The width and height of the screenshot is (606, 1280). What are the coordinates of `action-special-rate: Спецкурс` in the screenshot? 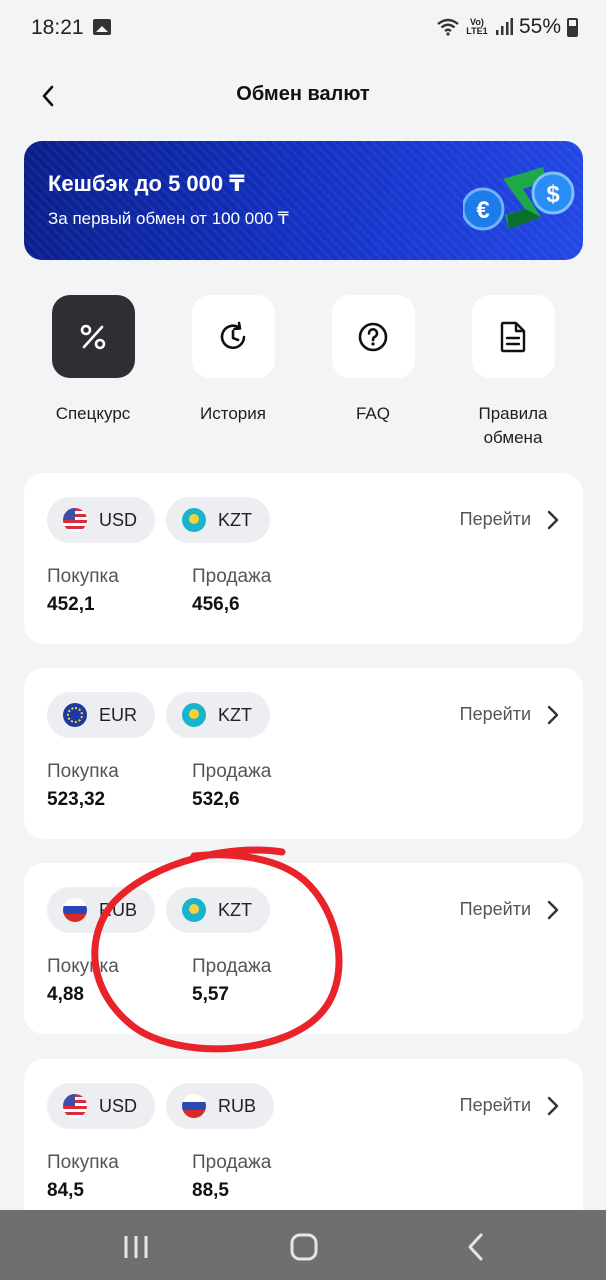 It's located at (93, 360).